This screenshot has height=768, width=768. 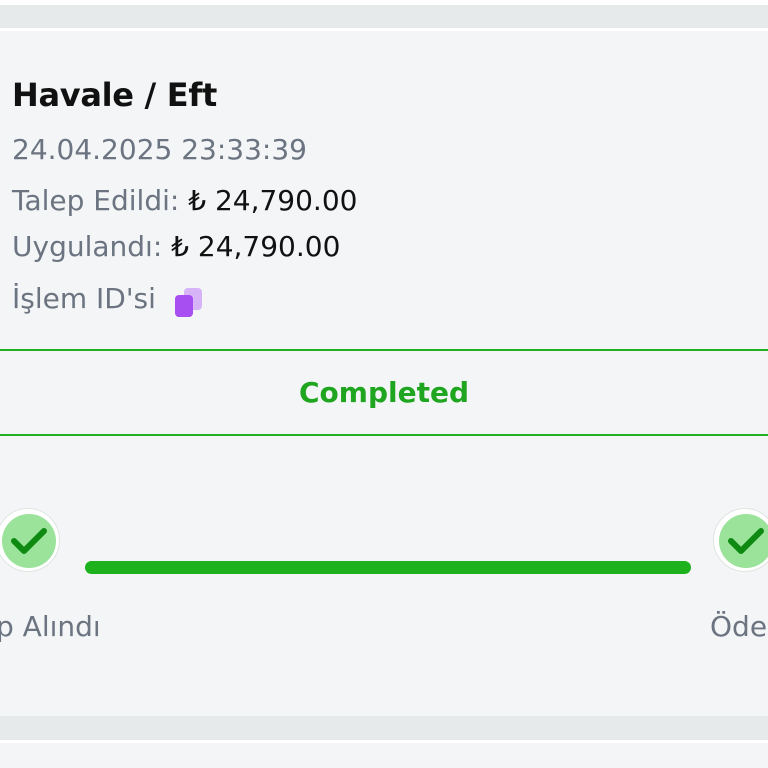 I want to click on requested-amount-value: ₺ 24,790.00, so click(x=273, y=200).